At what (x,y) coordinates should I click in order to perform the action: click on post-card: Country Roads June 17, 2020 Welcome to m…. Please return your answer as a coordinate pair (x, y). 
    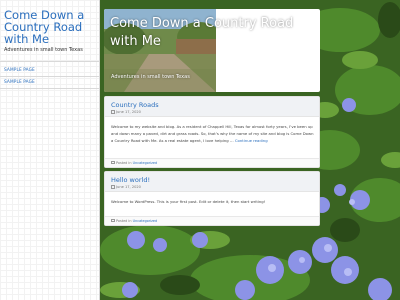
    Looking at the image, I should click on (212, 132).